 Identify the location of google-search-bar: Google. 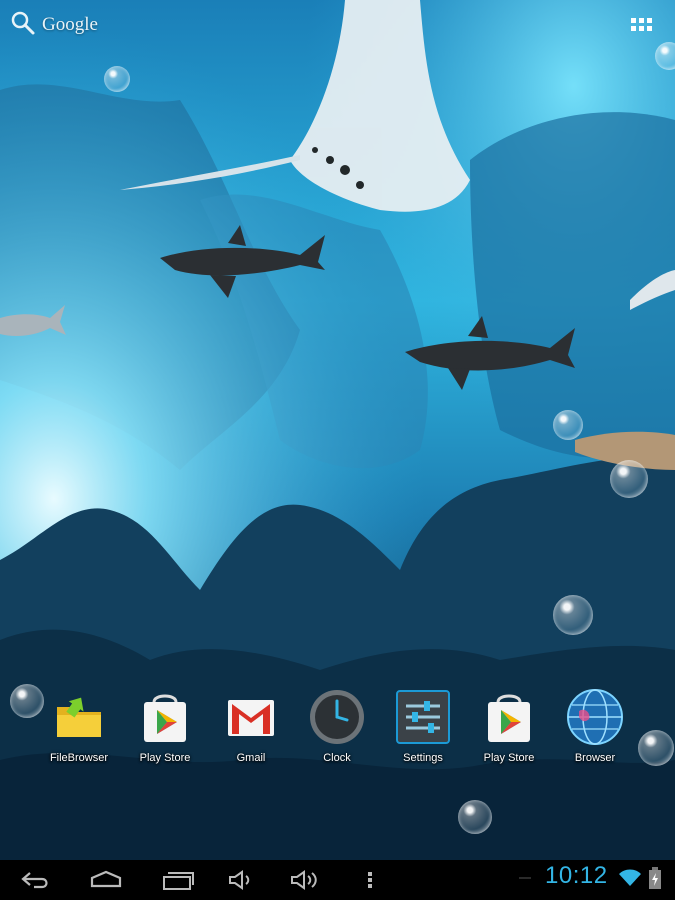
(54, 25).